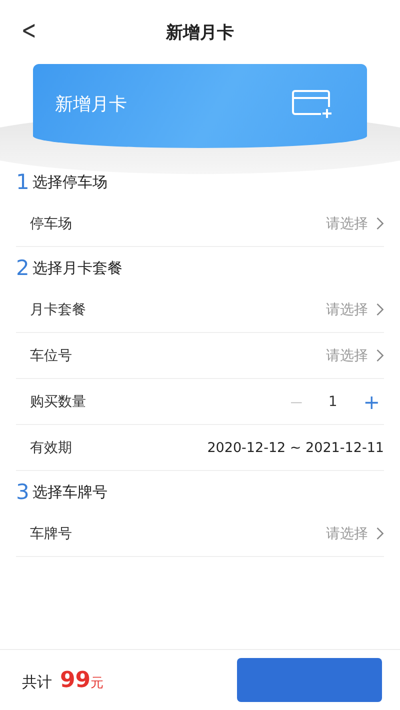 This screenshot has height=710, width=400. What do you see at coordinates (51, 355) in the screenshot?
I see `field-label: 车位号` at bounding box center [51, 355].